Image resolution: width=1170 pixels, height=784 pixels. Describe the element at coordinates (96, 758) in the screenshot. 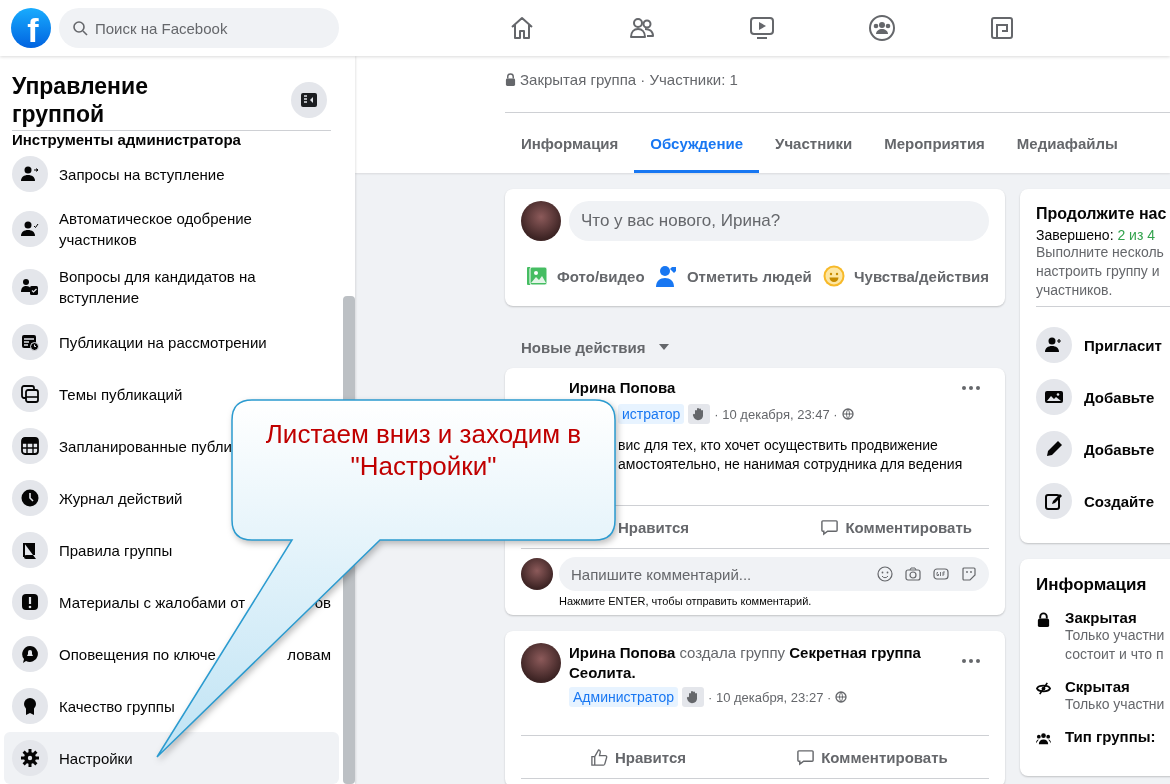

I see `sidebar-item-label: Настройки` at that location.